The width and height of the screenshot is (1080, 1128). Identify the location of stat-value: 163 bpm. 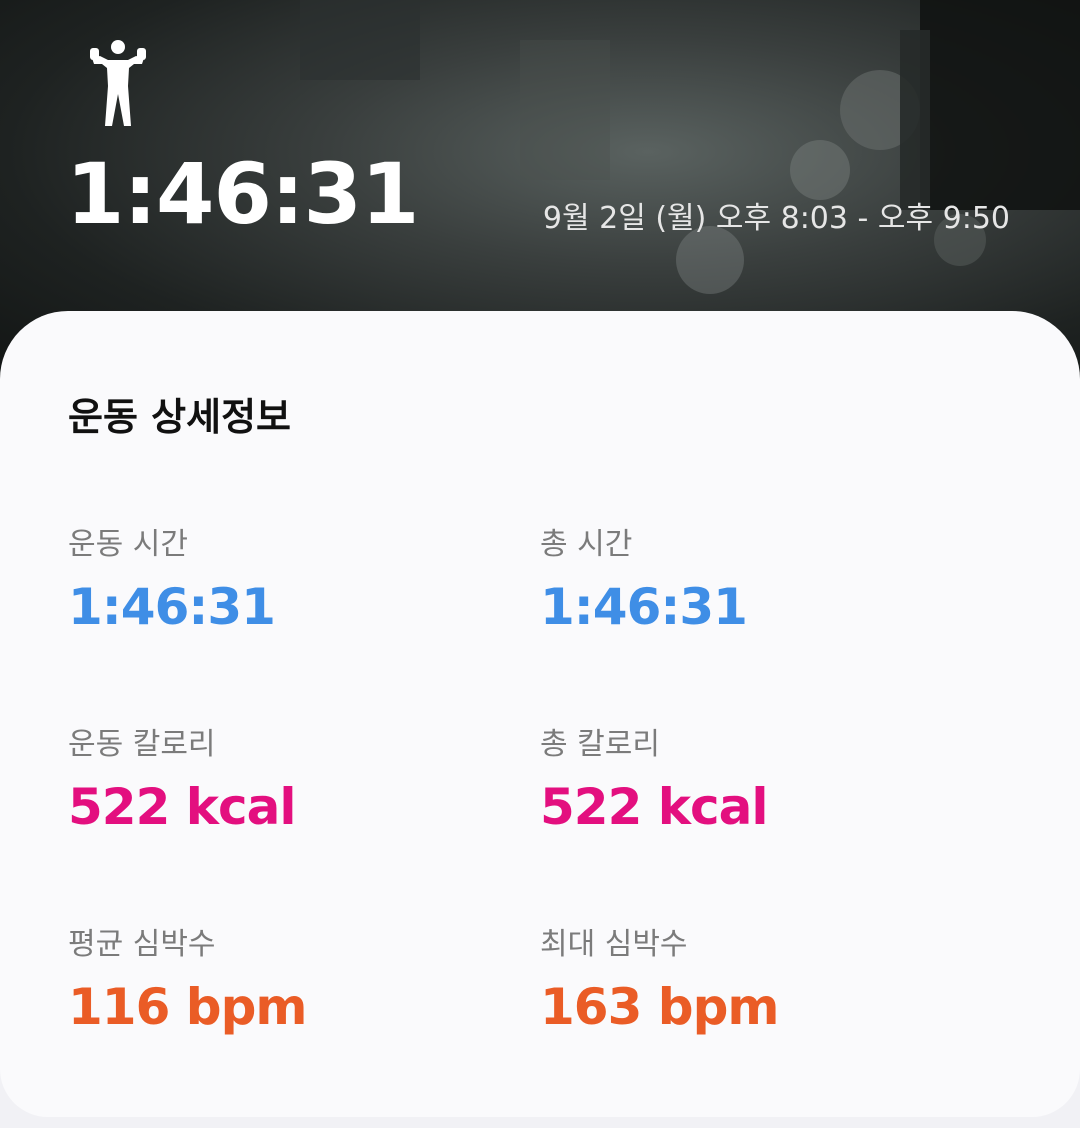
(659, 1007).